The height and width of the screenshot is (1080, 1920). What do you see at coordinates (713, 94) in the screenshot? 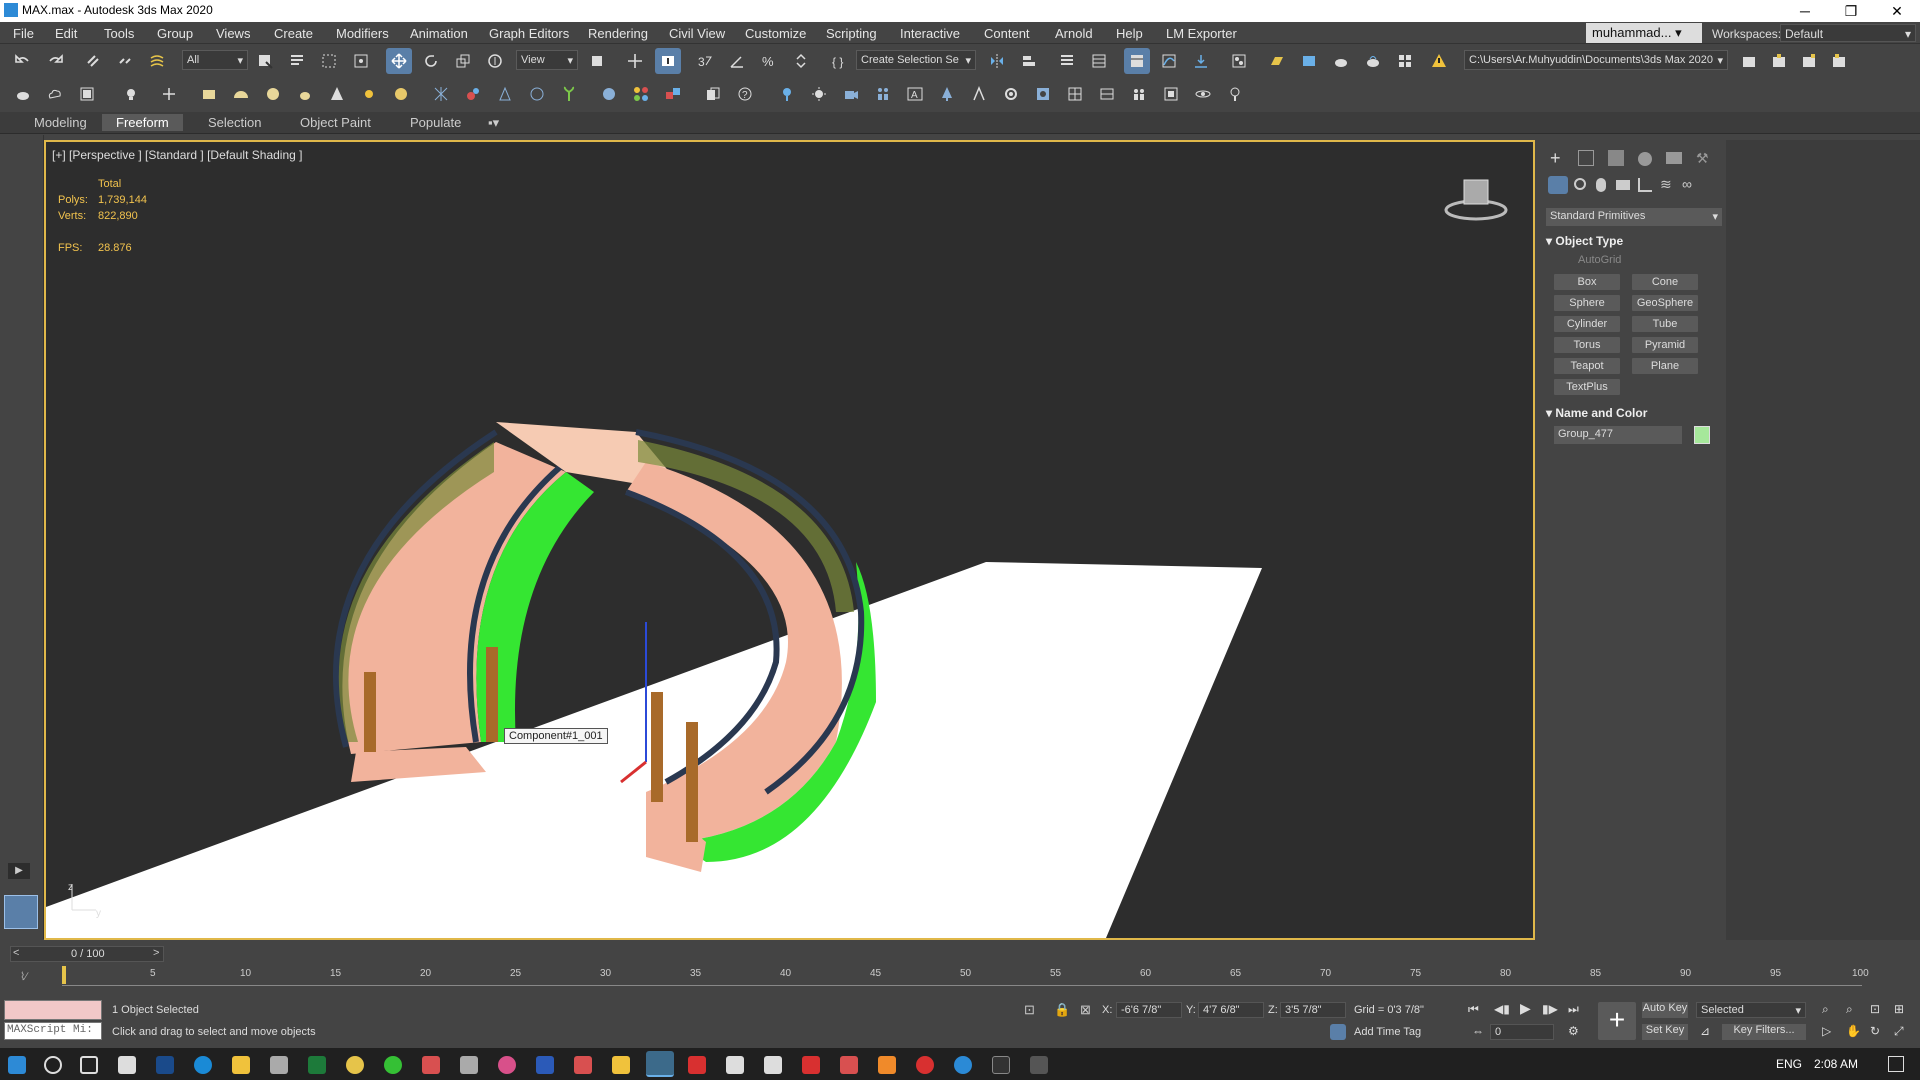
I see `clone-button` at bounding box center [713, 94].